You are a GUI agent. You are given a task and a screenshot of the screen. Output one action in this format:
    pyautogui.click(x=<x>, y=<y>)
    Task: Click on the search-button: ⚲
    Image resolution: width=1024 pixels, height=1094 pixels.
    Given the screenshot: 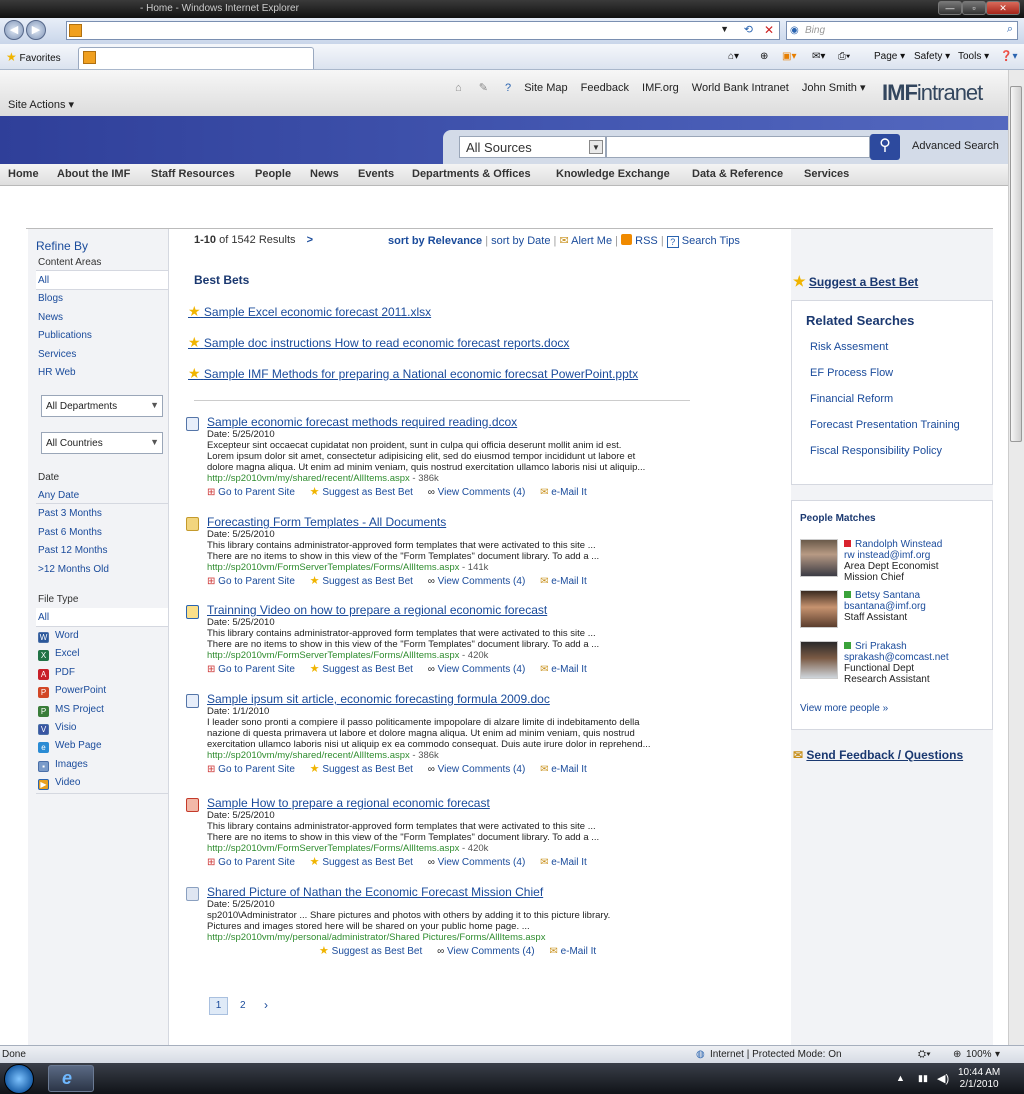 What is the action you would take?
    pyautogui.click(x=885, y=147)
    